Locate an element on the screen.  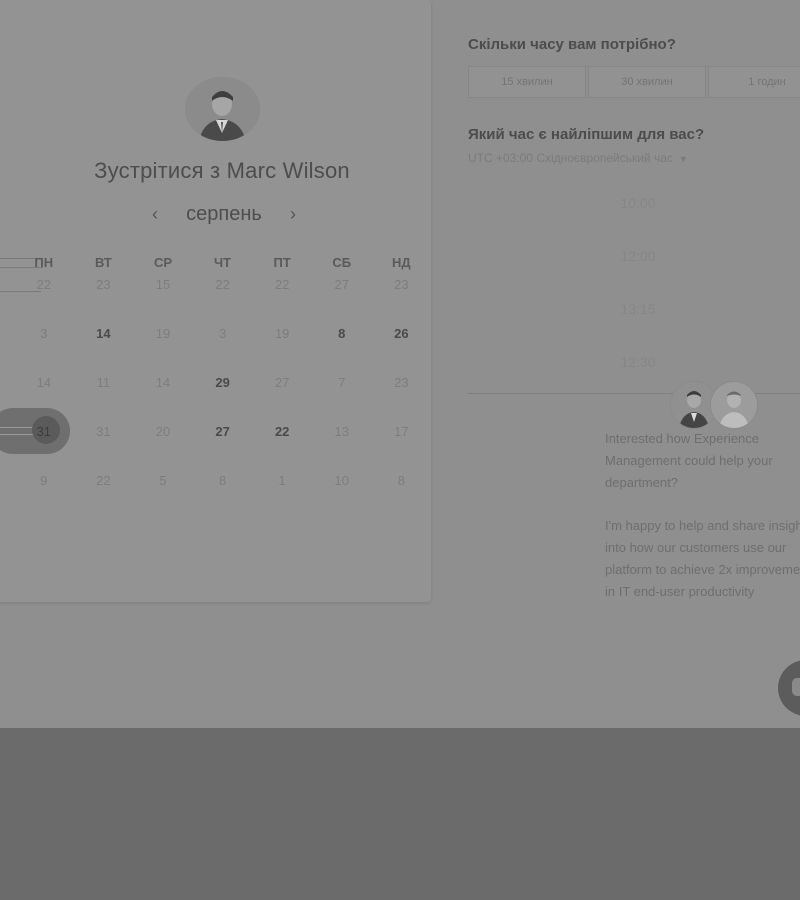
team-avatars is located at coordinates (716, 405).